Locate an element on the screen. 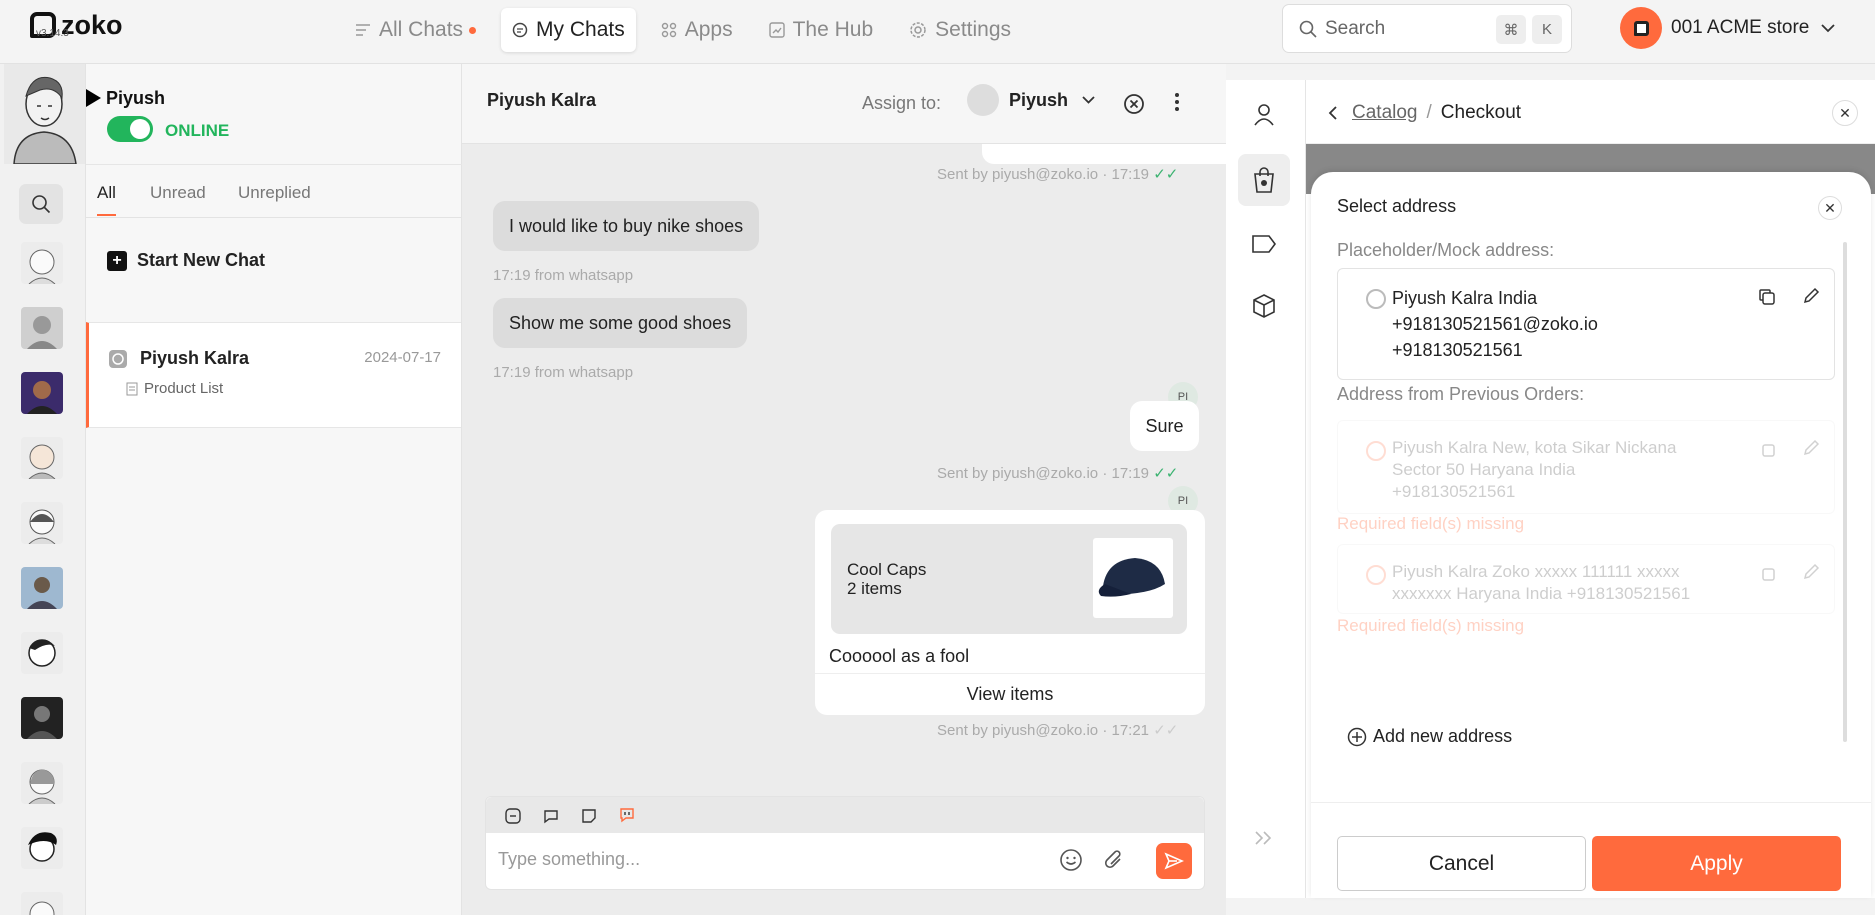  send-icon is located at coordinates (1174, 861).